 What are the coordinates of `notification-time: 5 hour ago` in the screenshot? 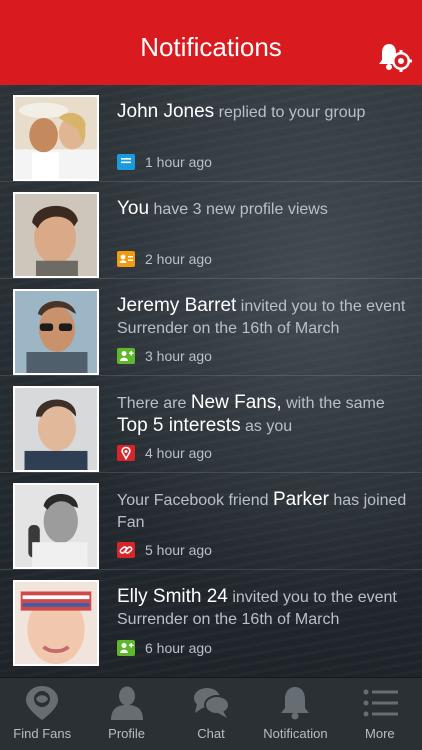 It's located at (178, 550).